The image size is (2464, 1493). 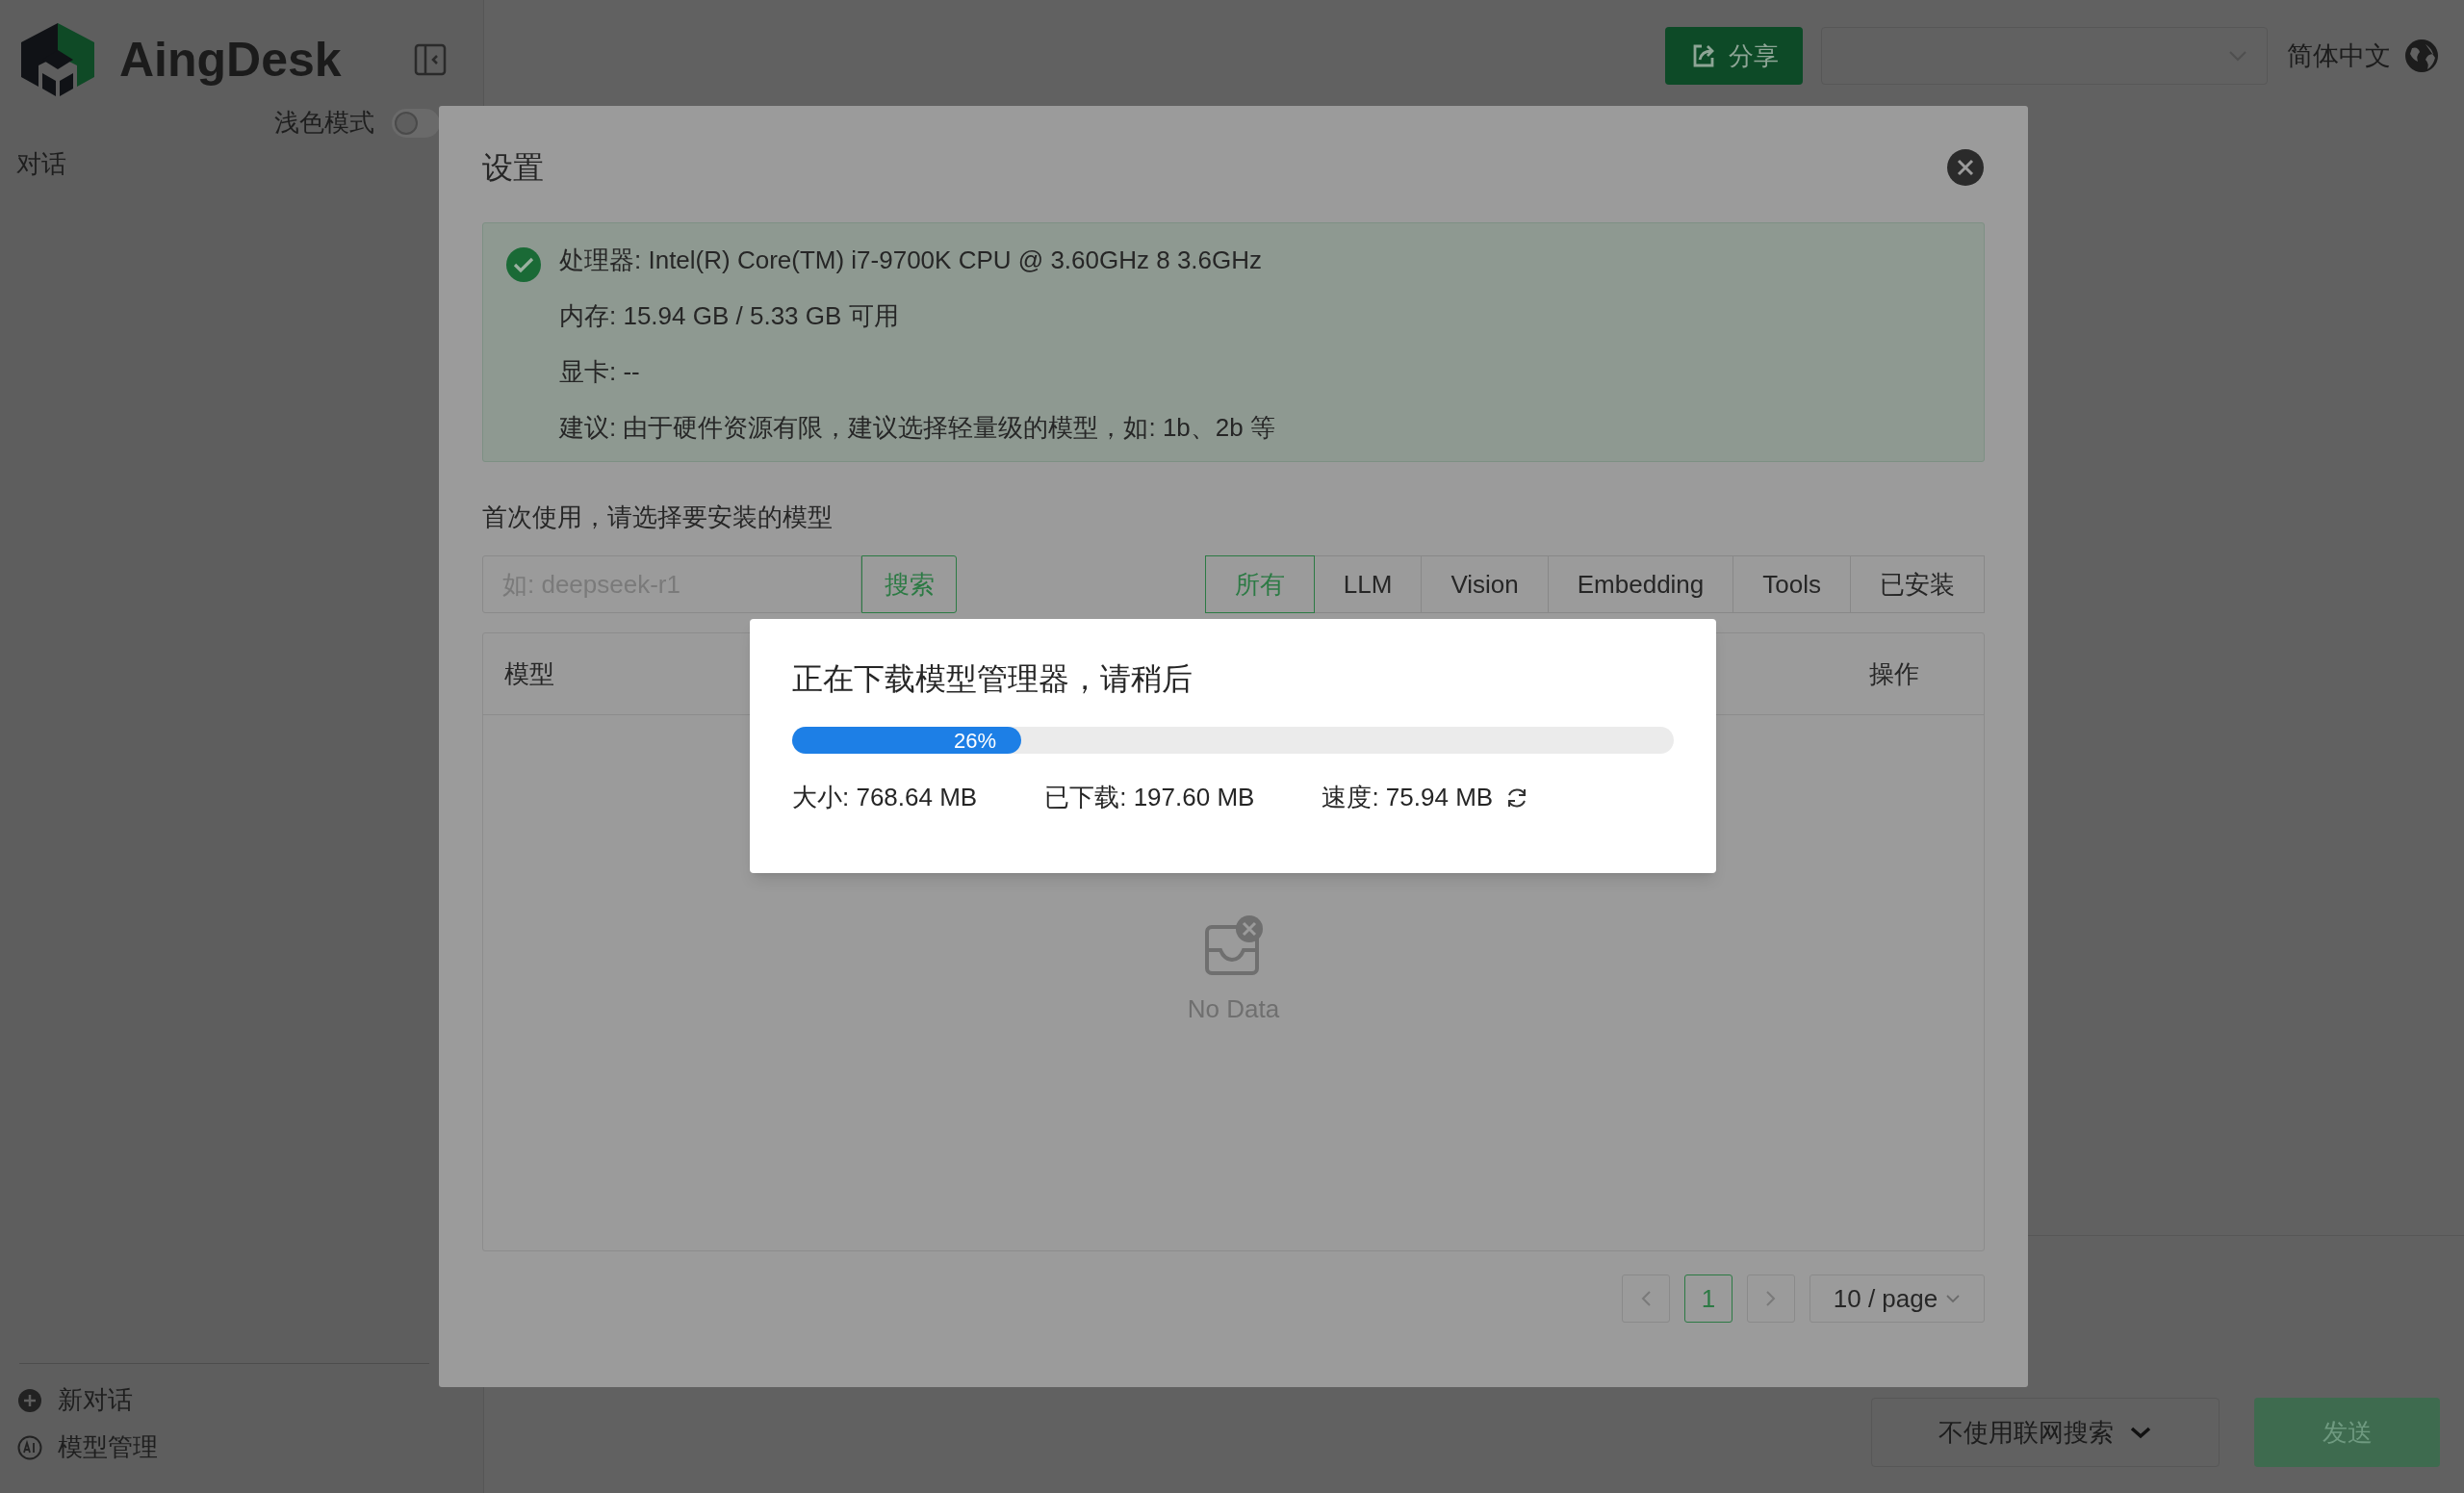 What do you see at coordinates (529, 673) in the screenshot?
I see `column-header: 模型` at bounding box center [529, 673].